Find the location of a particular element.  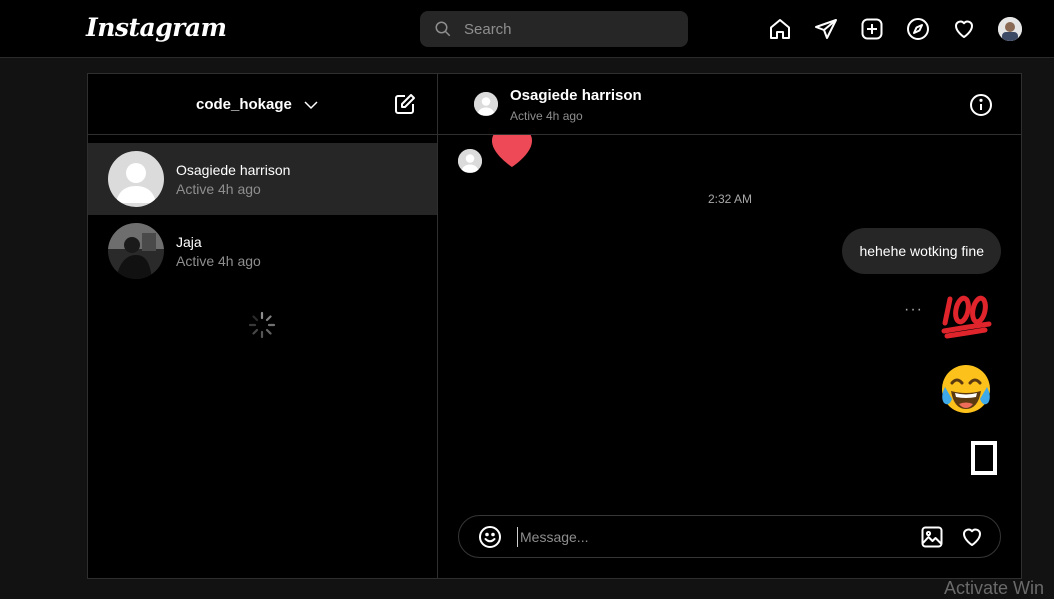

unrendered-emoji-box is located at coordinates (984, 458).